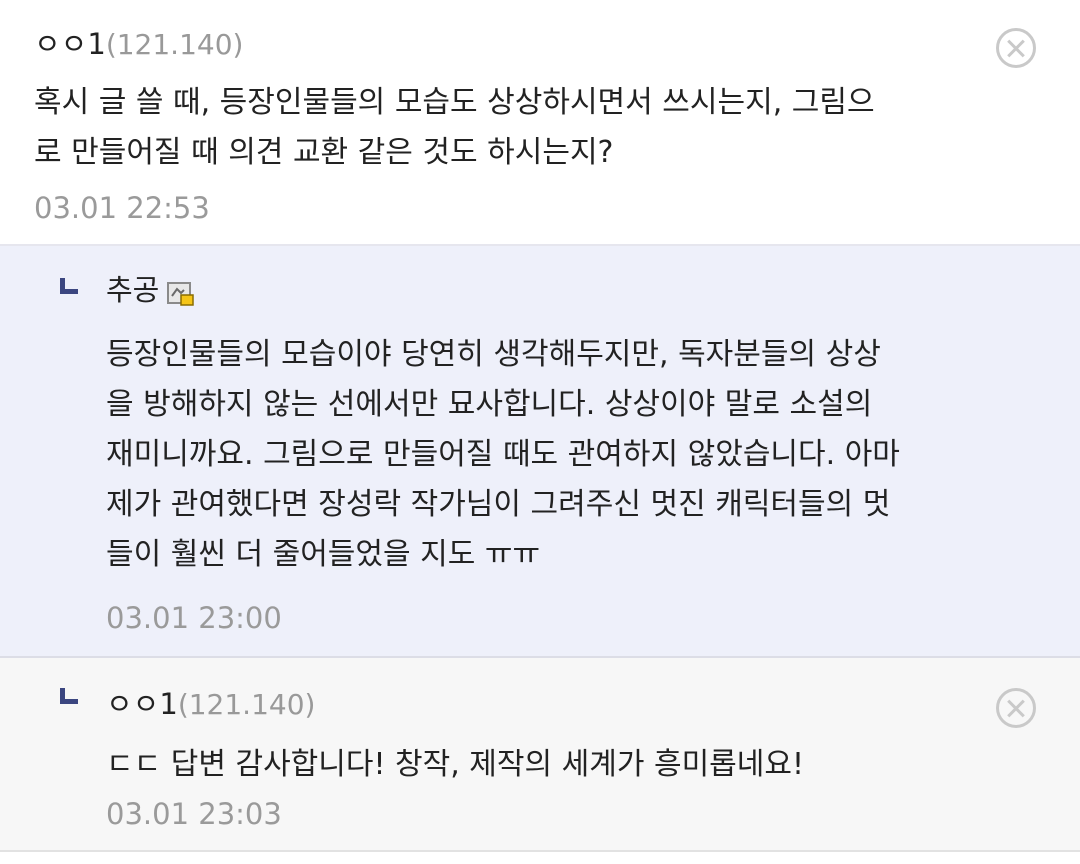 The width and height of the screenshot is (1080, 864). Describe the element at coordinates (194, 618) in the screenshot. I see `comment-date: 03.01 23:00` at that location.